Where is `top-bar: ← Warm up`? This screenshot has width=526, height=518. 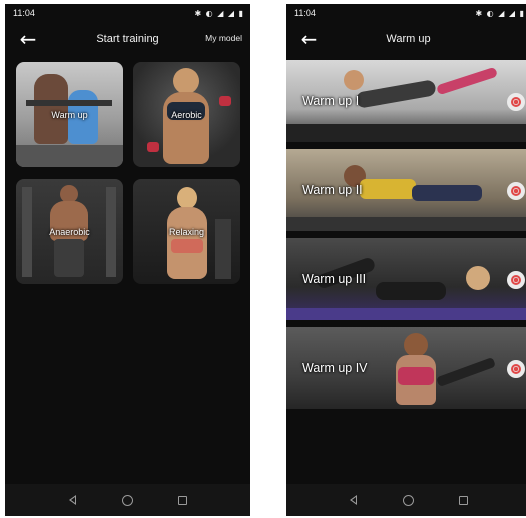
top-bar: ← Warm up is located at coordinates (406, 39).